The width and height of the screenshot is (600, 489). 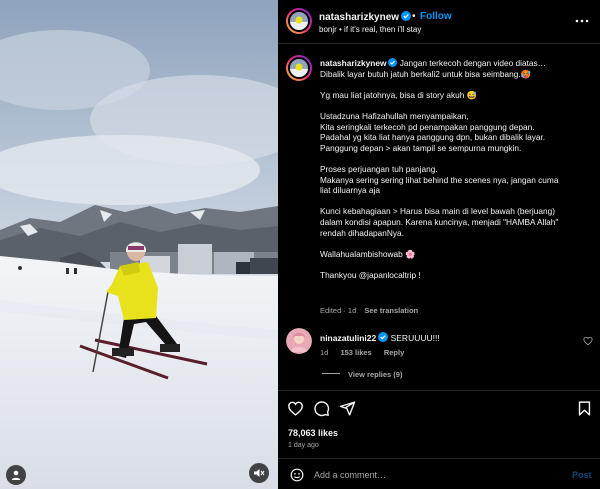 What do you see at coordinates (370, 29) in the screenshot?
I see `audio-subtitle: bonjr • if it's real, then i'll stay` at bounding box center [370, 29].